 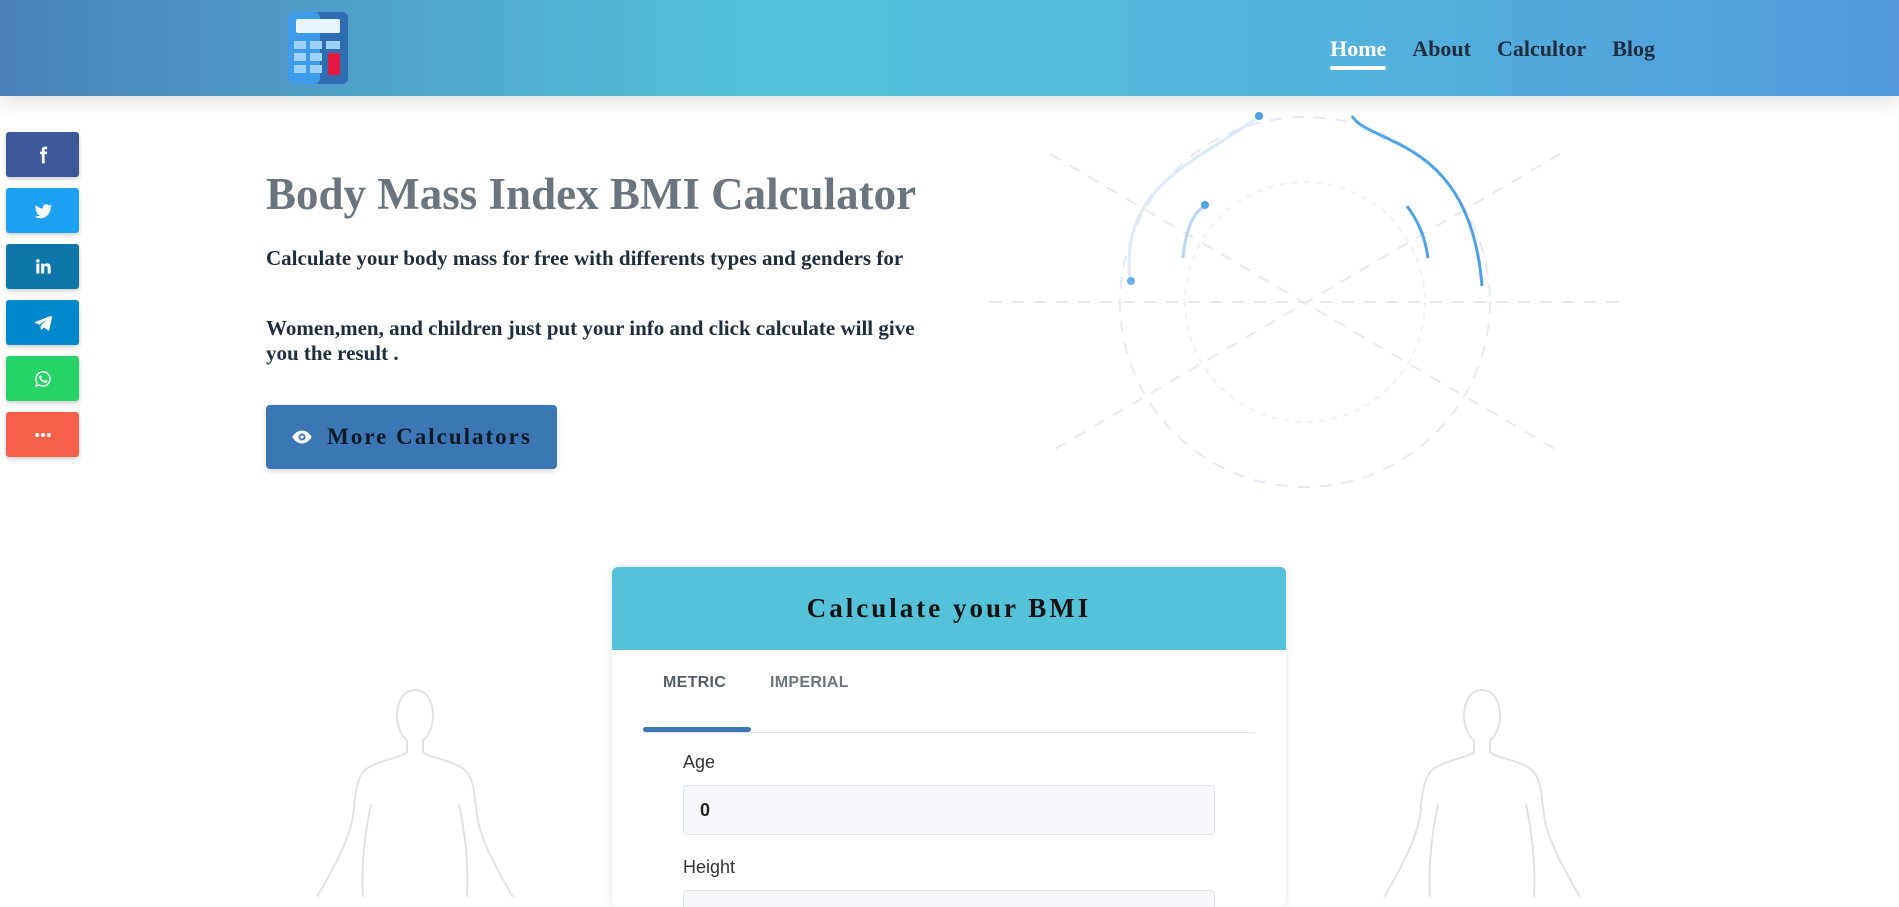 I want to click on nav-calculator-link: Calcultor, so click(x=1541, y=52).